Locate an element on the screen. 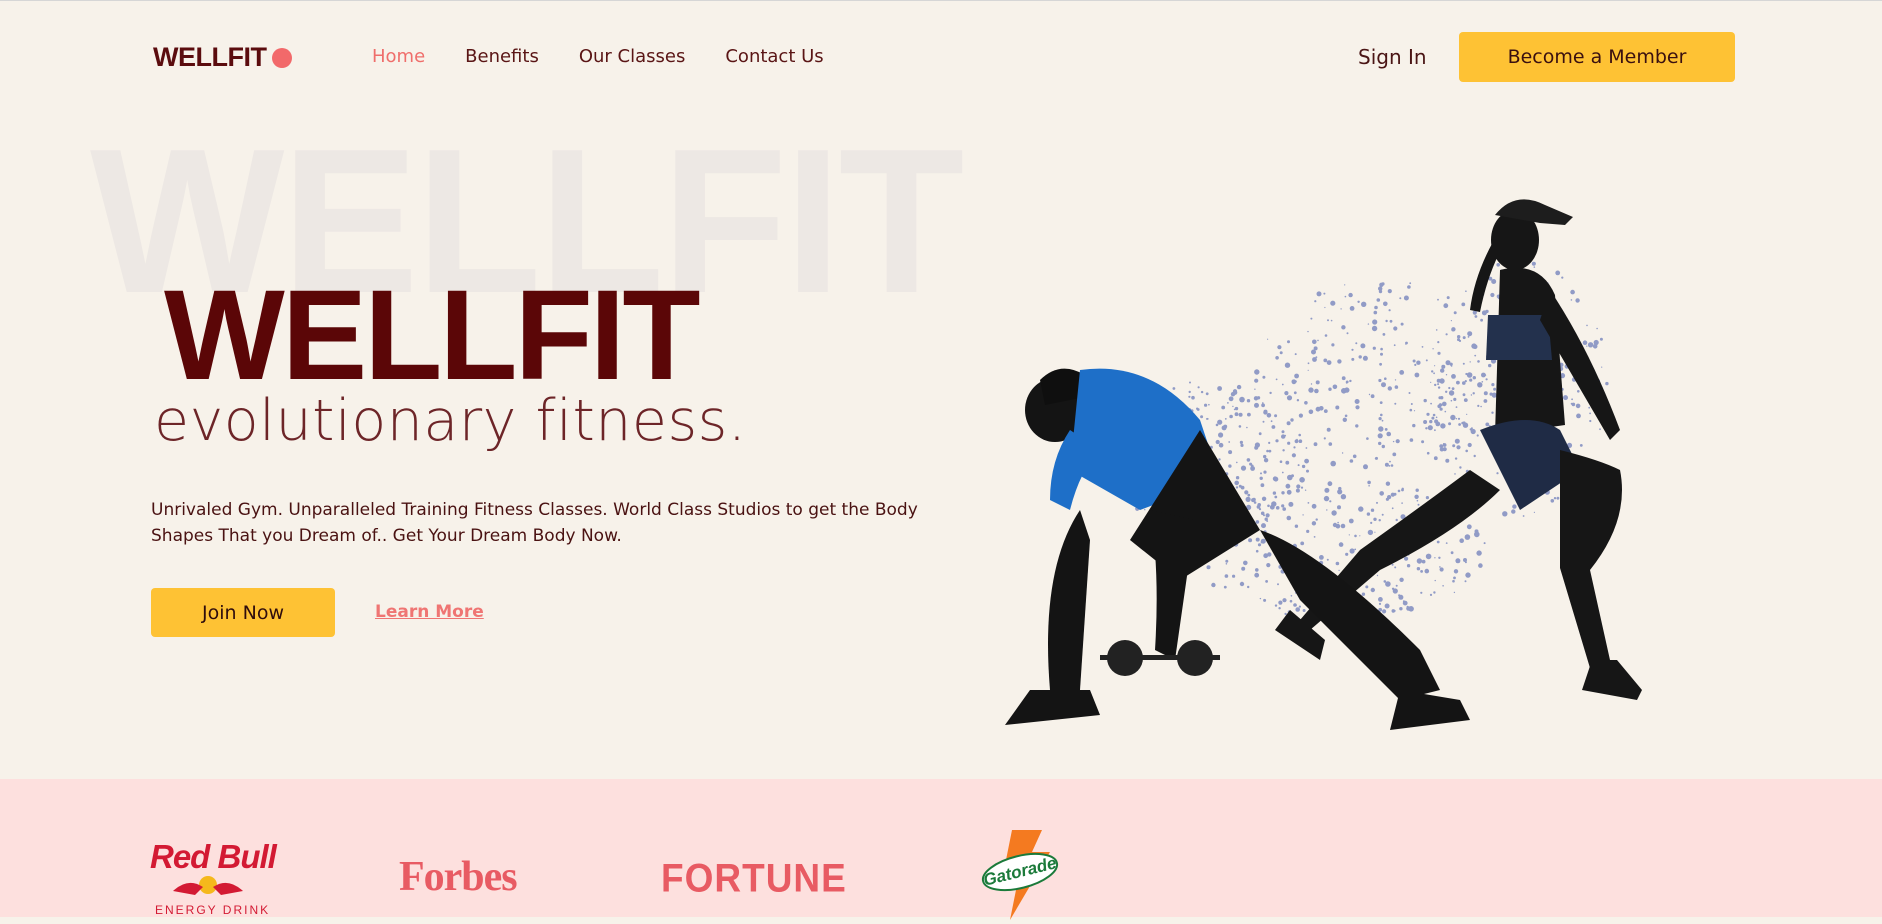 The image size is (1882, 924). redbull-subtitle: ENERGY DRINK is located at coordinates (213, 910).